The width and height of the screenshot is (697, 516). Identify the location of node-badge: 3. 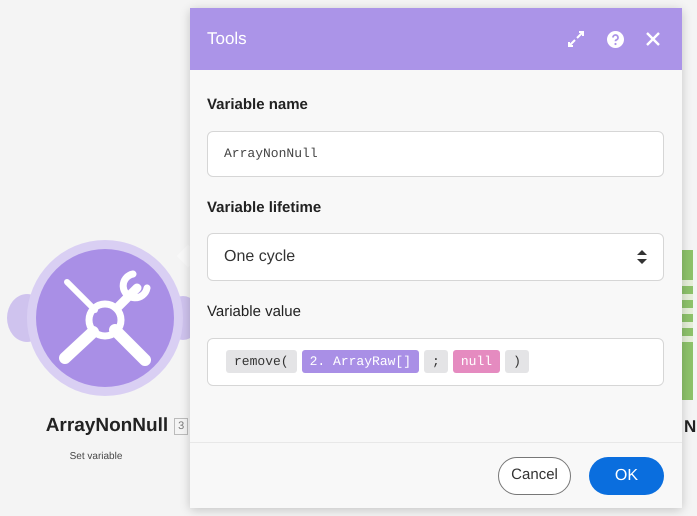
(181, 426).